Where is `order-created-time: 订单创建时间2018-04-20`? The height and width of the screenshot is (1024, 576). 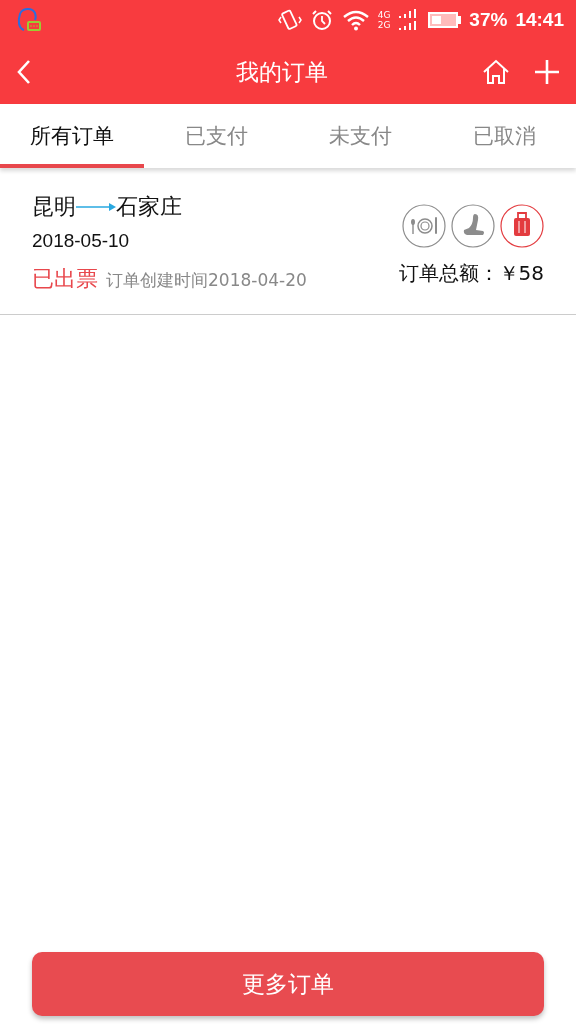
order-created-time: 订单创建时间2018-04-20 is located at coordinates (206, 280).